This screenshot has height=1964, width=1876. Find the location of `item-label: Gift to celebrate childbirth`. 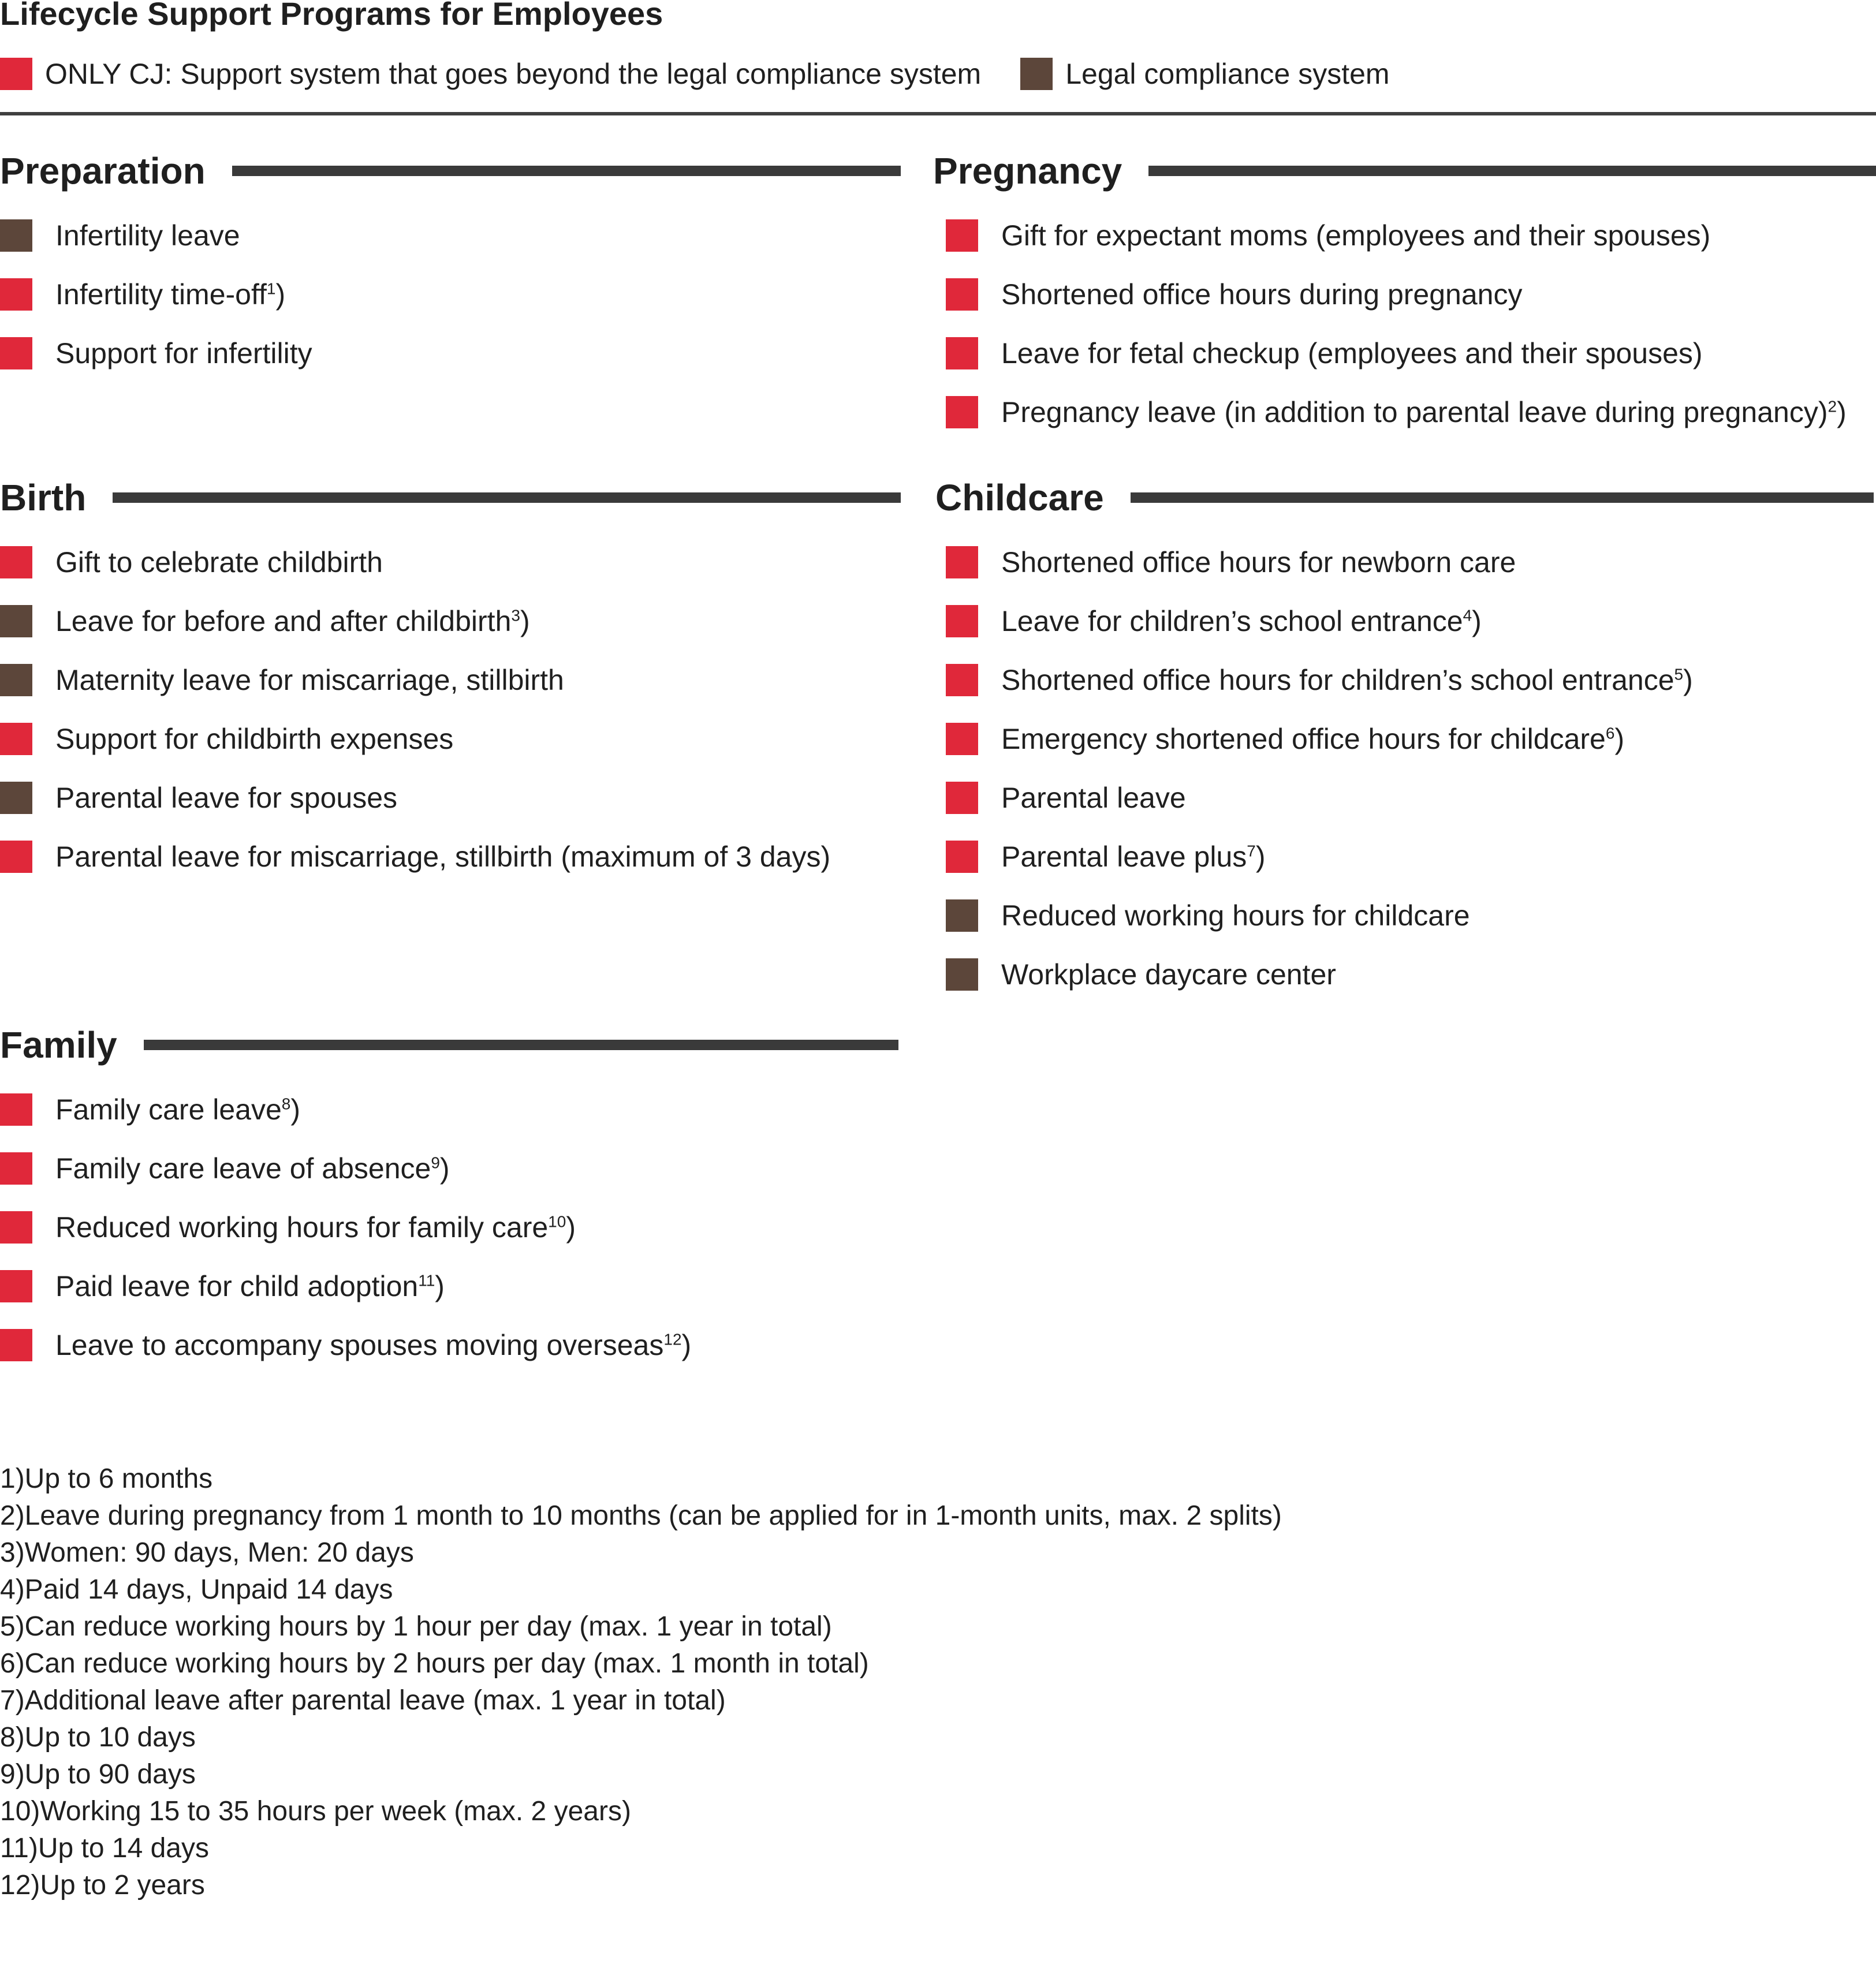

item-label: Gift to celebrate childbirth is located at coordinates (219, 562).